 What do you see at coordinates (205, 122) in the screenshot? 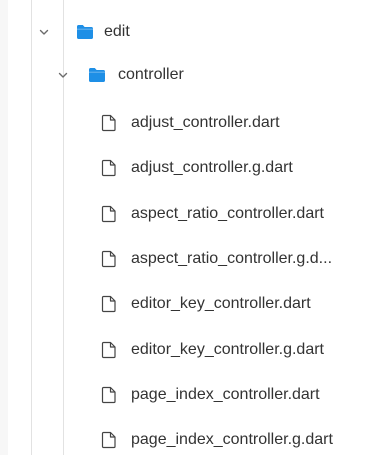
I see `file-label: adjust_controller.dart` at bounding box center [205, 122].